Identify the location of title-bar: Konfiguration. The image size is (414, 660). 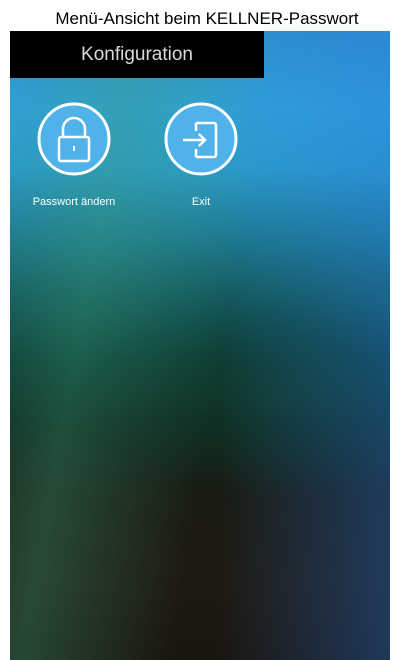
(137, 54).